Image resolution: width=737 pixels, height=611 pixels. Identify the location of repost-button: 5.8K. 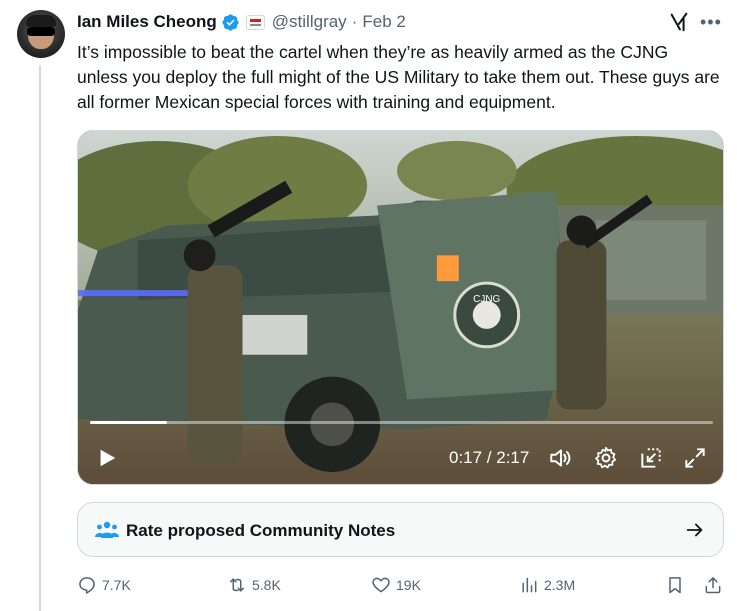
(254, 585).